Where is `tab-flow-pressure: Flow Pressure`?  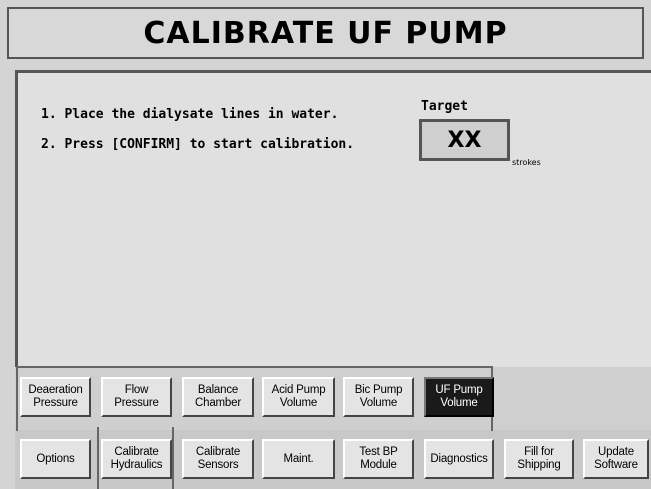 tab-flow-pressure: Flow Pressure is located at coordinates (136, 397).